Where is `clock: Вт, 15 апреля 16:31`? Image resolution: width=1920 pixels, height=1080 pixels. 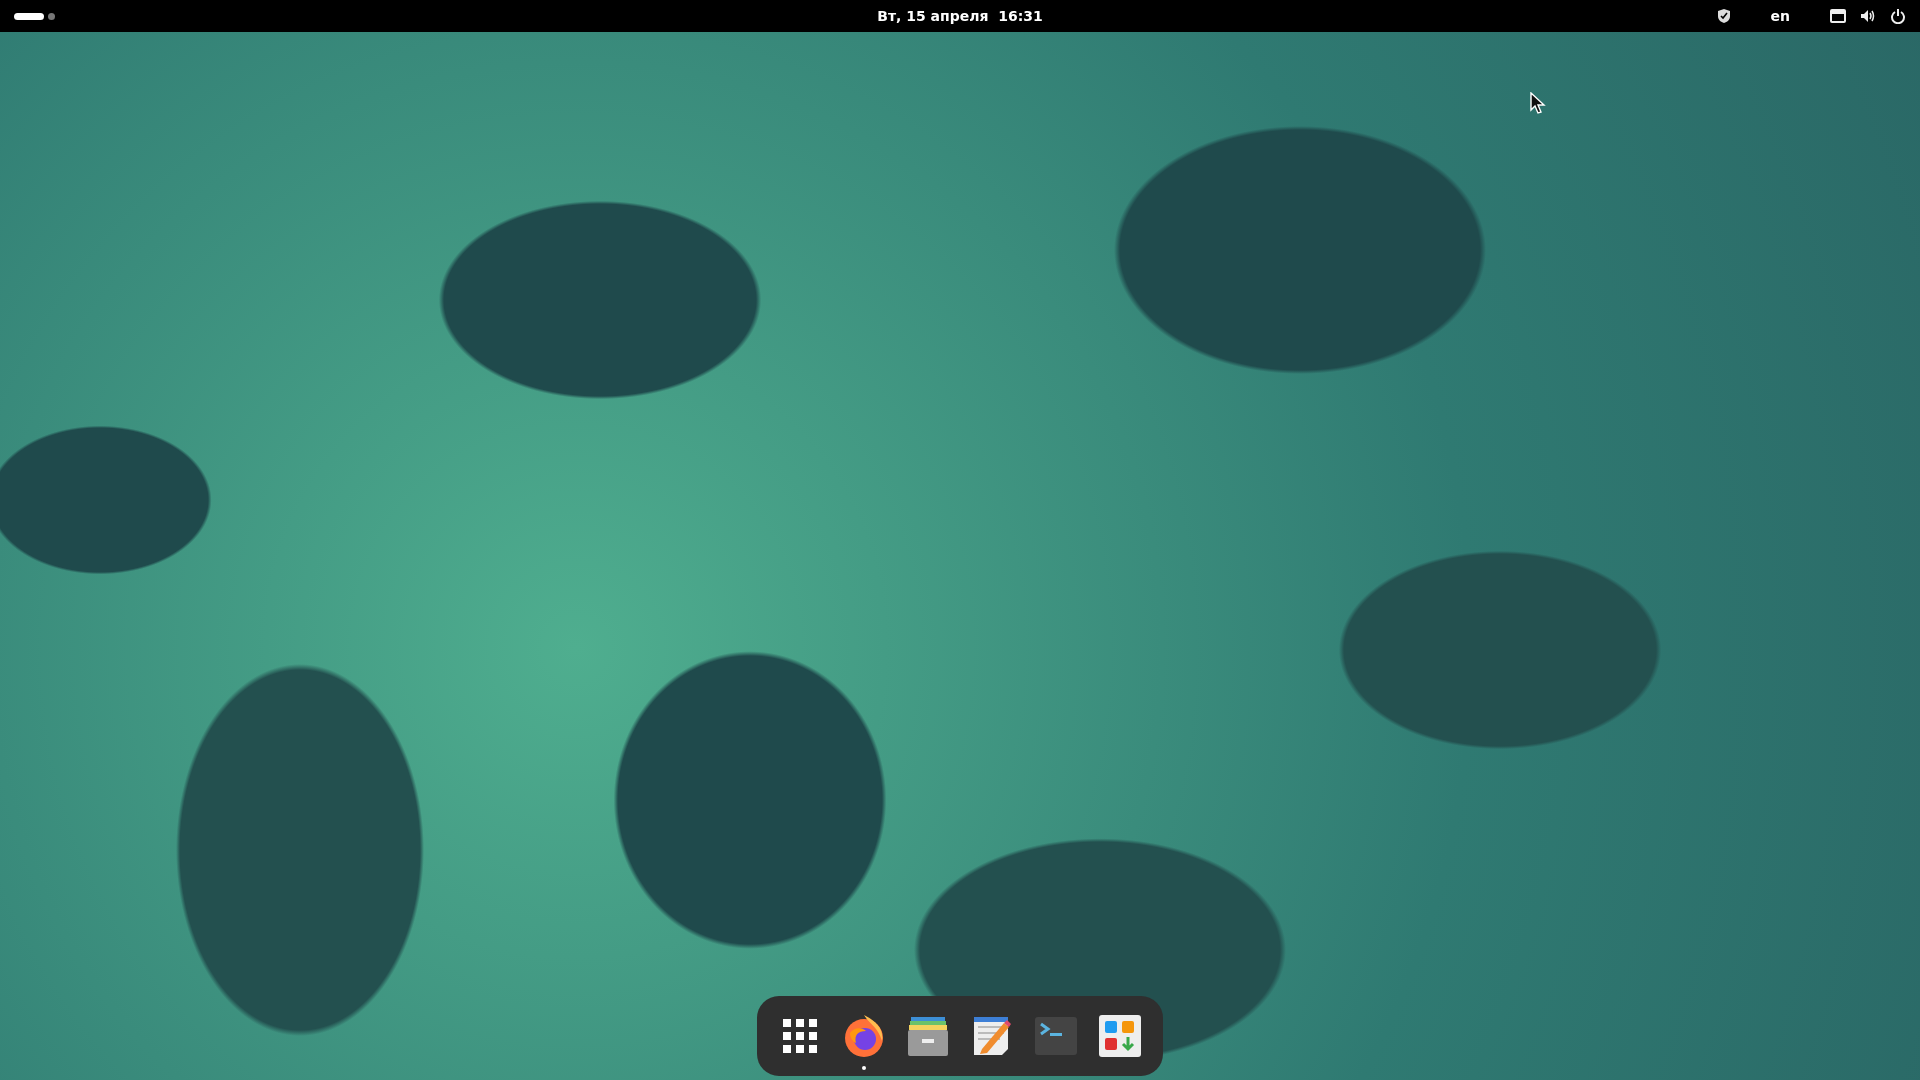
clock: Вт, 15 апреля 16:31 is located at coordinates (960, 16).